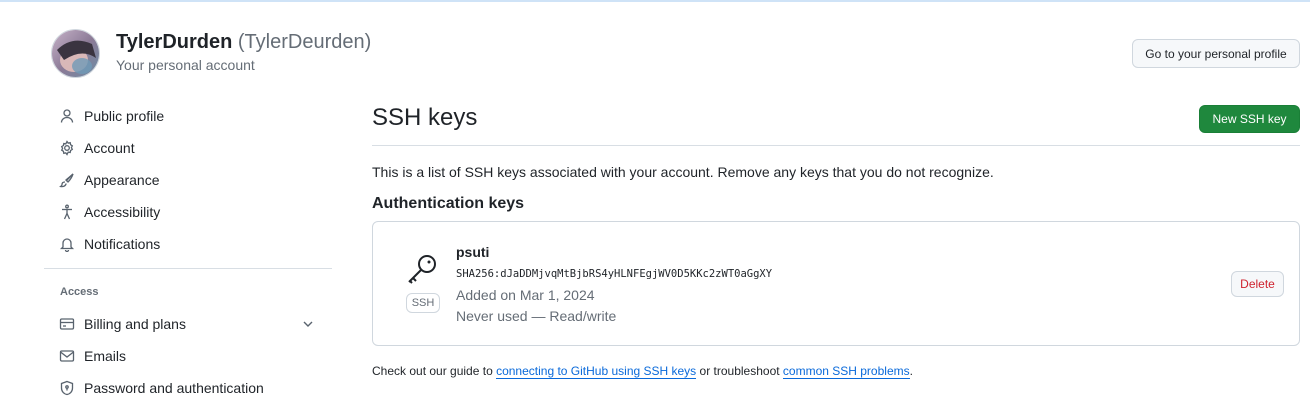  I want to click on sidebar-item-label: Notifications, so click(122, 244).